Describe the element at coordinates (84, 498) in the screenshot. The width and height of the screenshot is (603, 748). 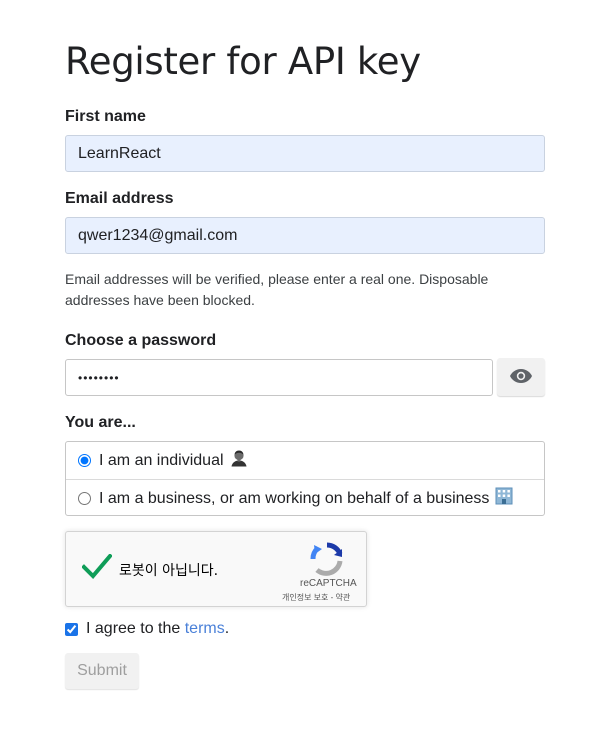
I see `business-radio` at that location.